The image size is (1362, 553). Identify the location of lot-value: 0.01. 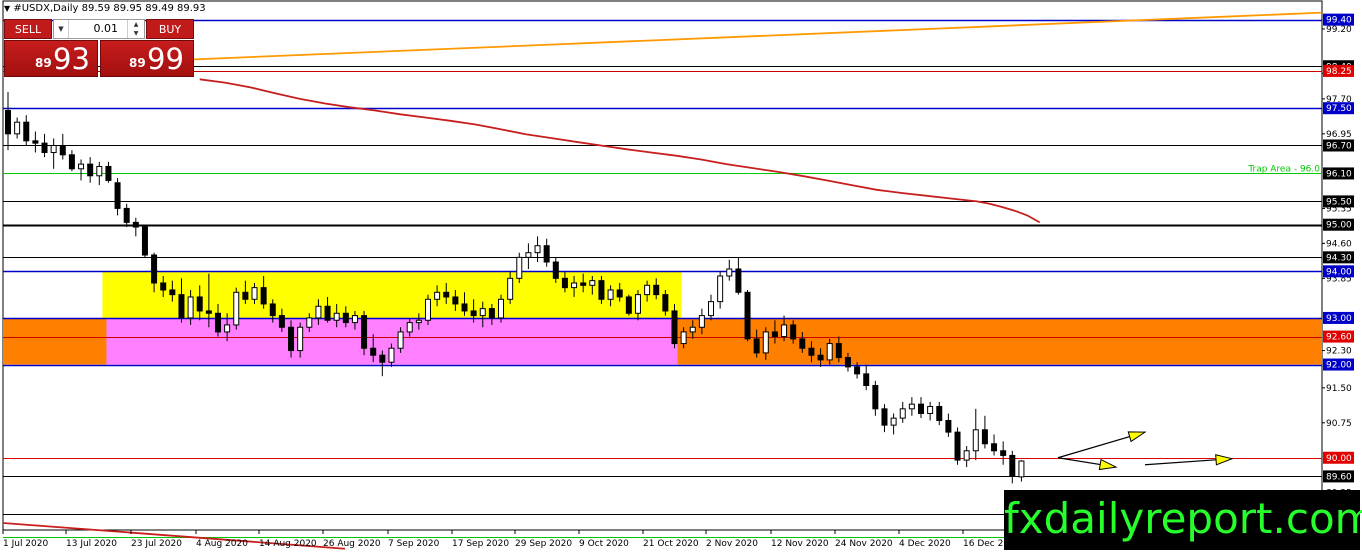
(106, 29).